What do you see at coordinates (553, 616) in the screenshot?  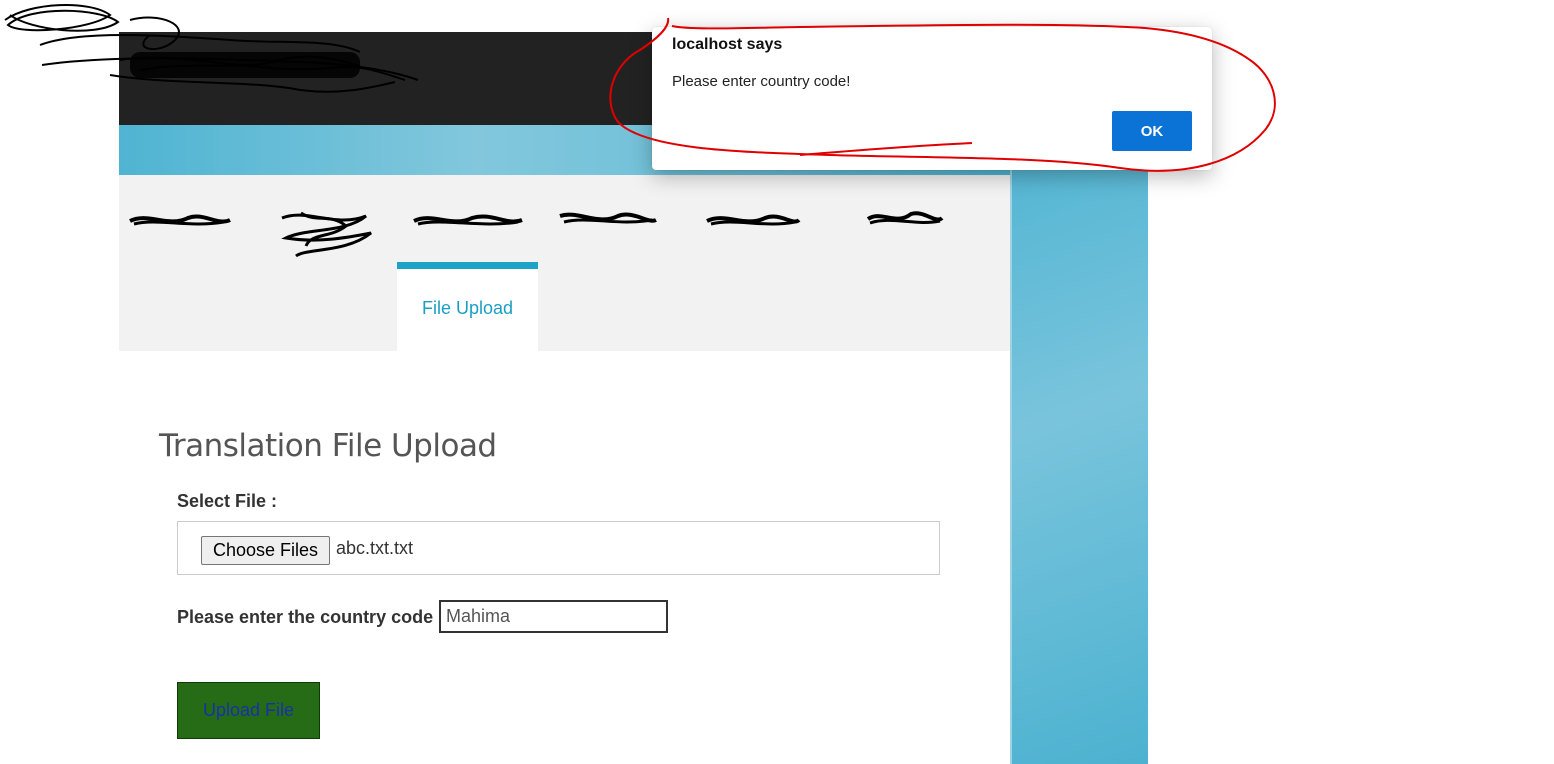 I see `country-code-input` at bounding box center [553, 616].